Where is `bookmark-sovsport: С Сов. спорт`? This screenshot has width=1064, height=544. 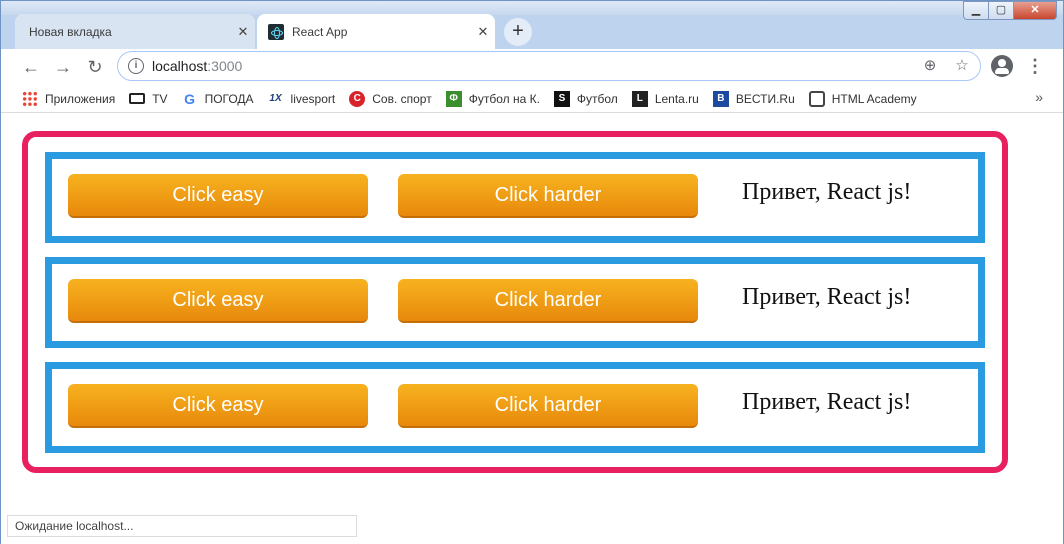 bookmark-sovsport: С Сов. спорт is located at coordinates (390, 99).